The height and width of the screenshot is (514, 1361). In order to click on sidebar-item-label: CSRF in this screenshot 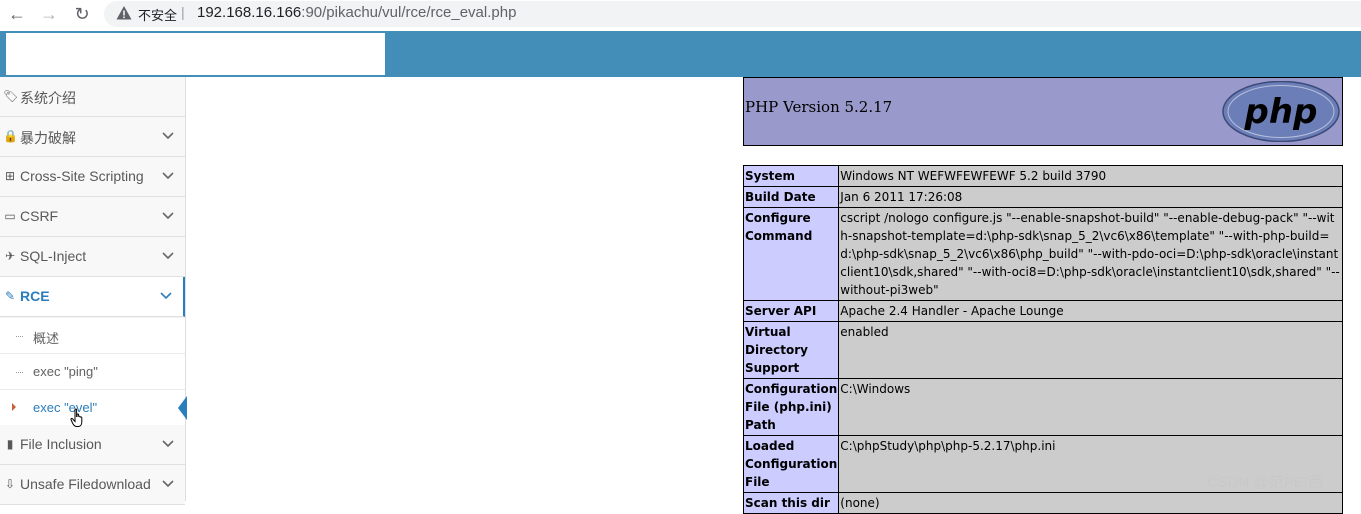, I will do `click(39, 216)`.